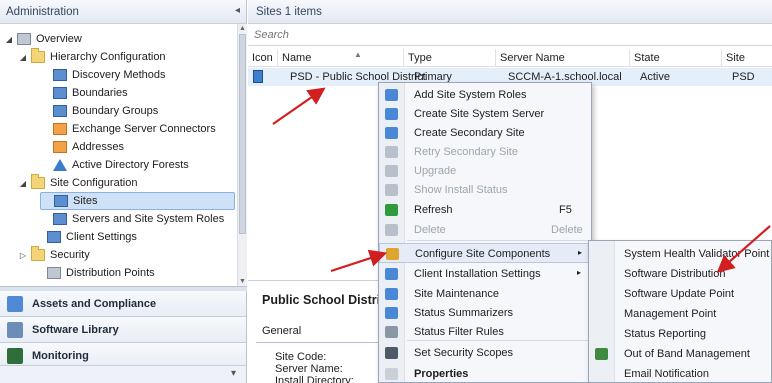  What do you see at coordinates (119, 75) in the screenshot?
I see `tree-item-label: Discovery Methods` at bounding box center [119, 75].